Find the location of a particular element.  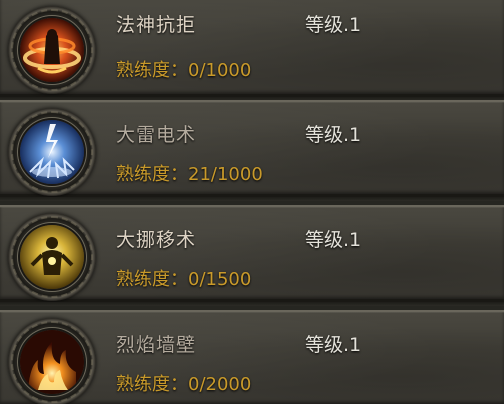

skill-proficiency: 熟练度：21/1000 is located at coordinates (189, 174).